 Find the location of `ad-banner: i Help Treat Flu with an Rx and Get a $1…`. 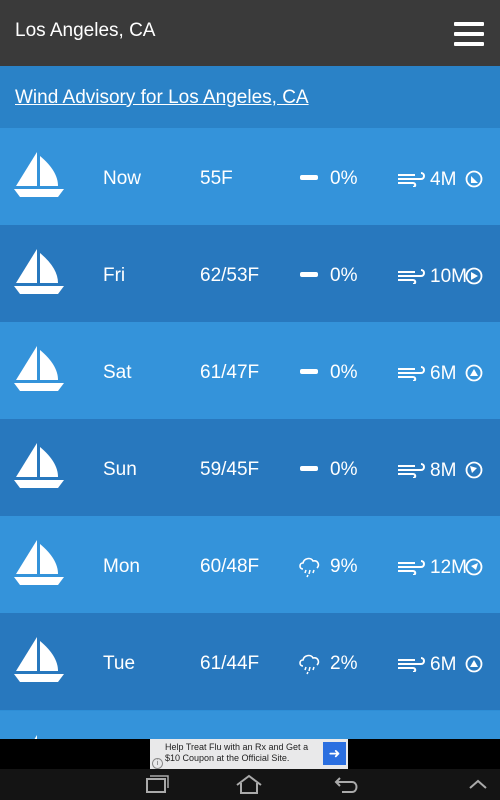

ad-banner: i Help Treat Flu with an Rx and Get a $1… is located at coordinates (250, 754).